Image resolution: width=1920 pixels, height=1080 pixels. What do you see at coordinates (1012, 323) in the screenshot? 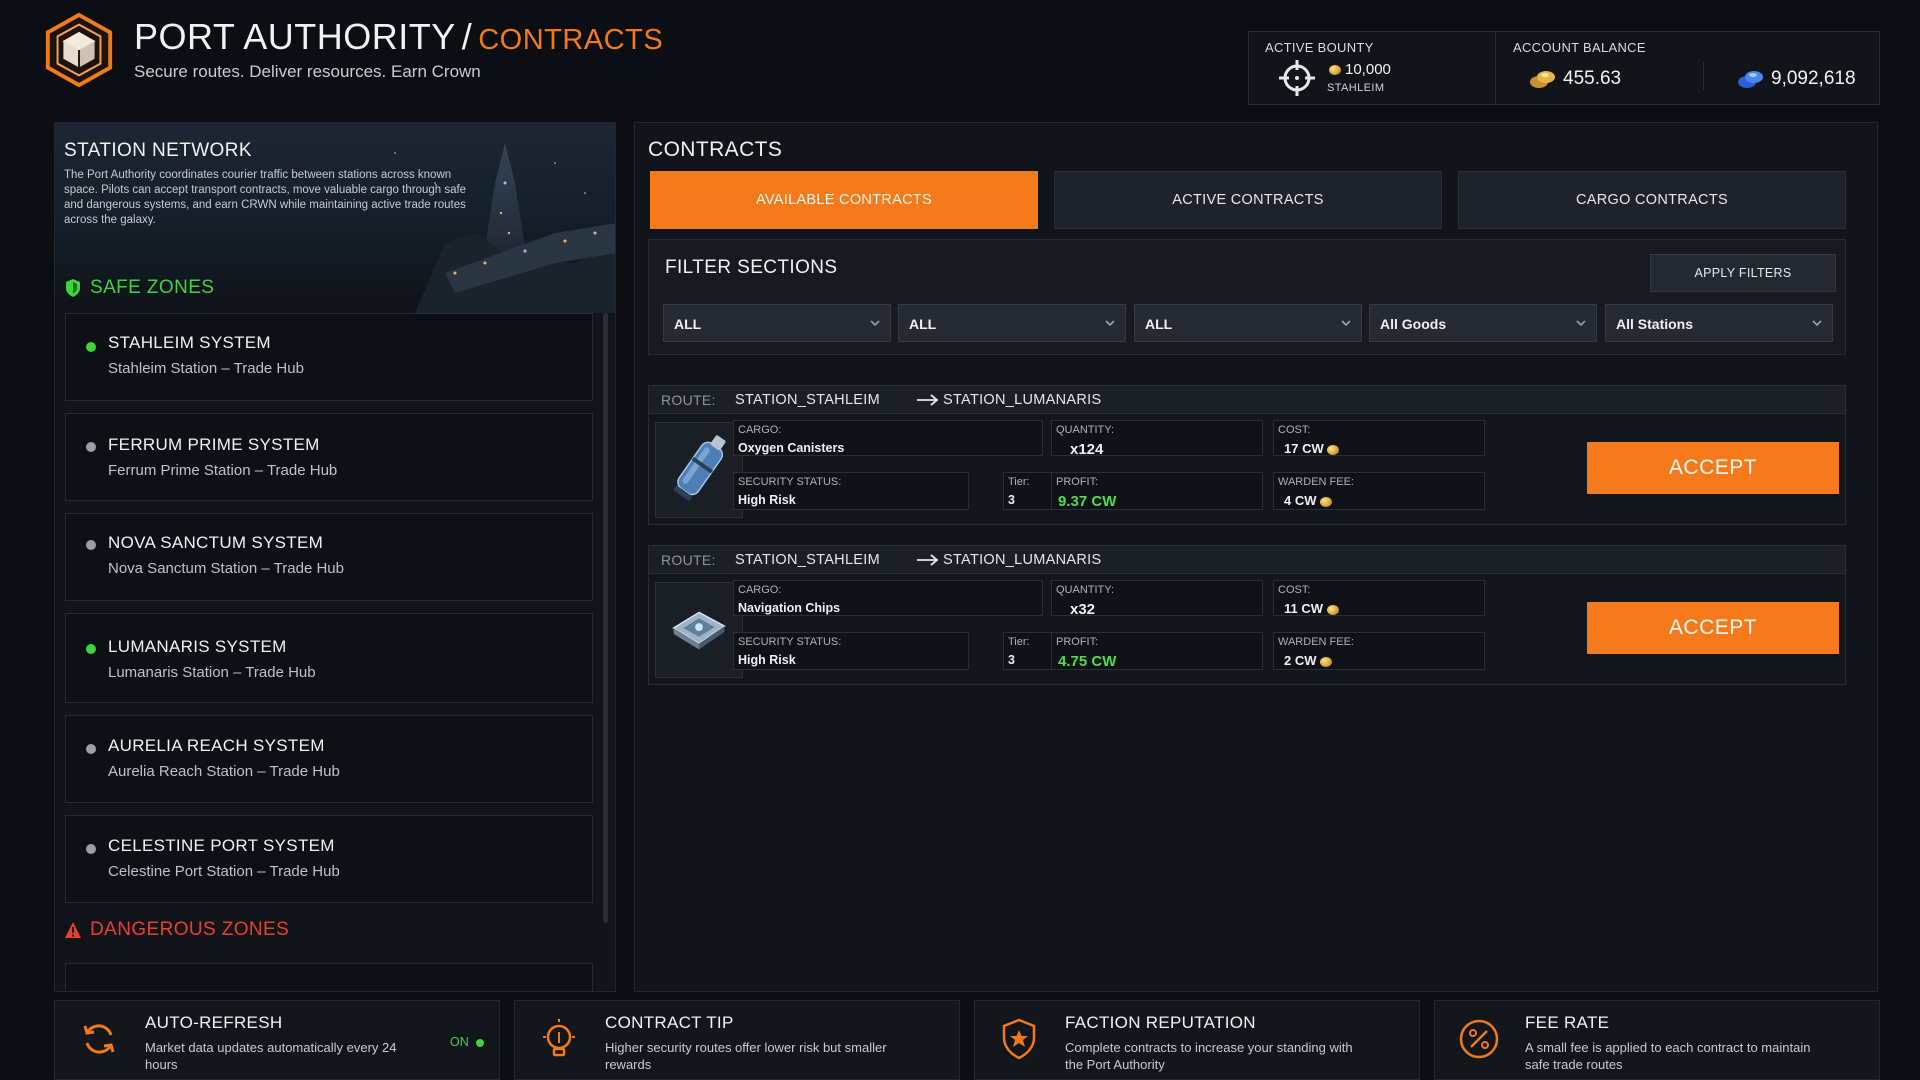
I see `filter-select-2: ALL` at bounding box center [1012, 323].